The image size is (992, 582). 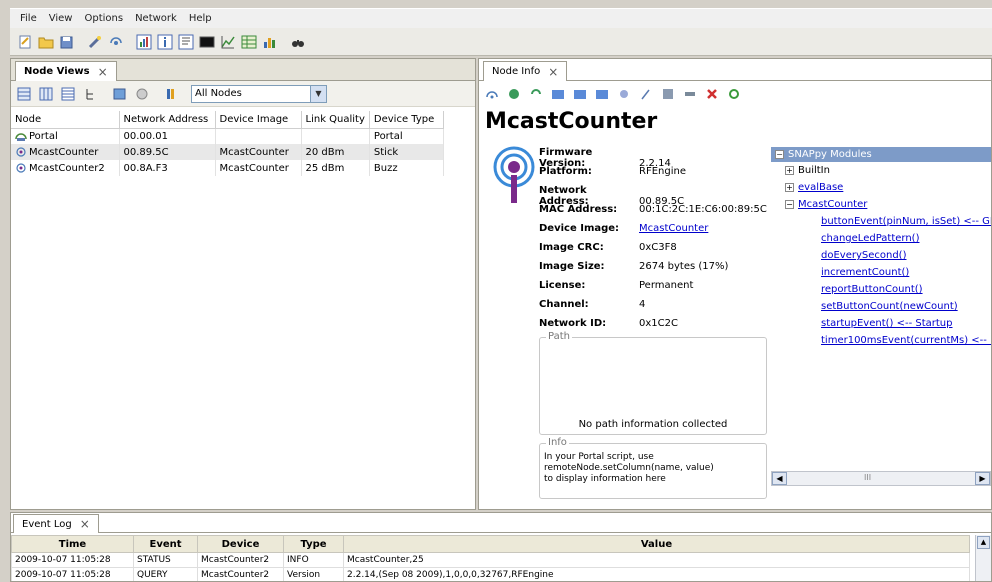 I want to click on field-channel: Channel: 4, so click(x=592, y=304).